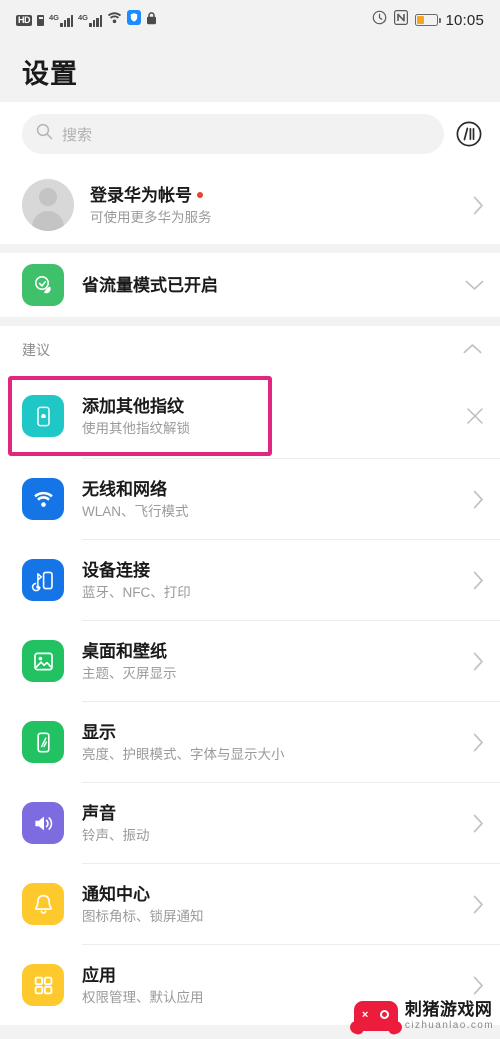 The width and height of the screenshot is (500, 1039). I want to click on search-placeholder: 搜索, so click(77, 135).